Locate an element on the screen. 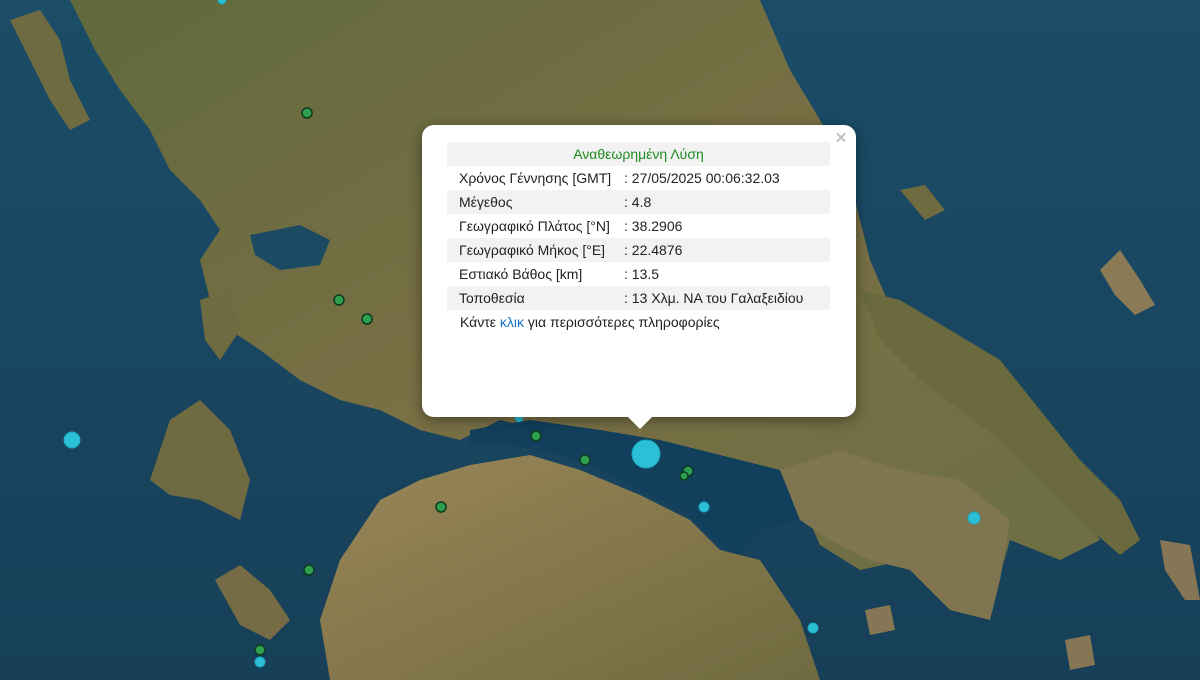  row-magnitude: Μέγεθος : 4.8 is located at coordinates (638, 202).